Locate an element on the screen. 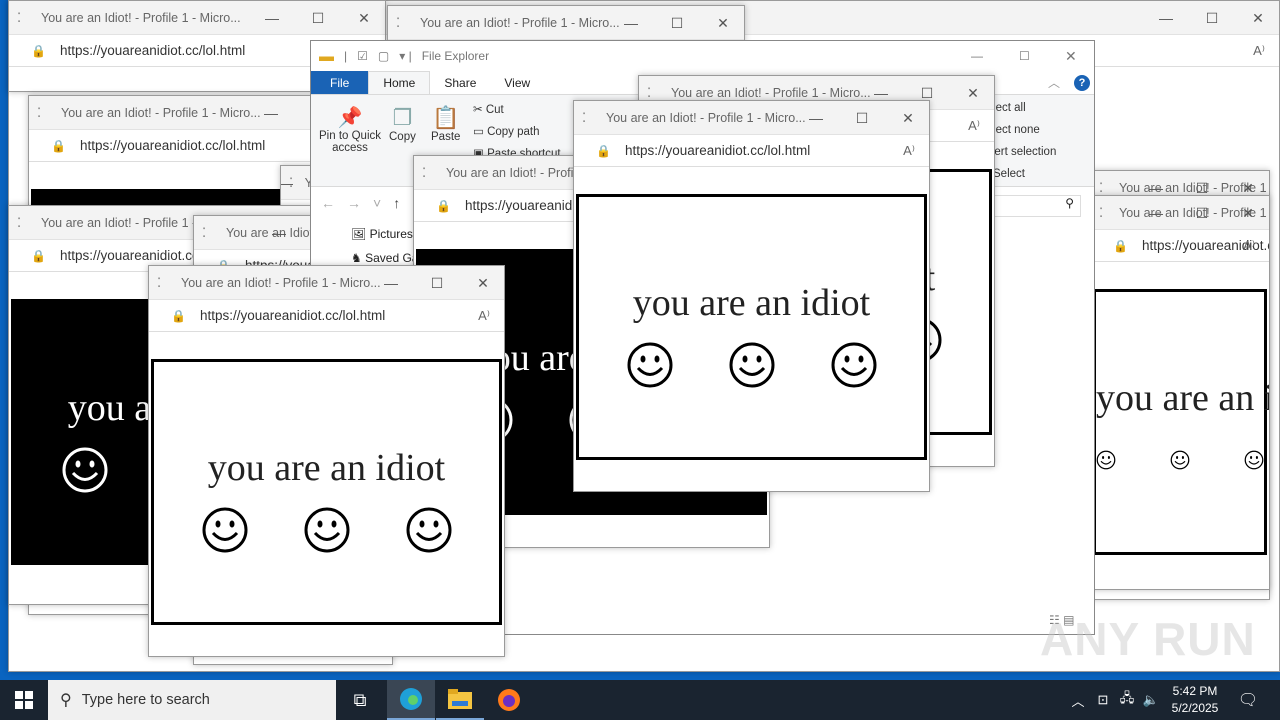 Image resolution: width=1280 pixels, height=720 pixels. task-view-button: ⧉ is located at coordinates (360, 700).